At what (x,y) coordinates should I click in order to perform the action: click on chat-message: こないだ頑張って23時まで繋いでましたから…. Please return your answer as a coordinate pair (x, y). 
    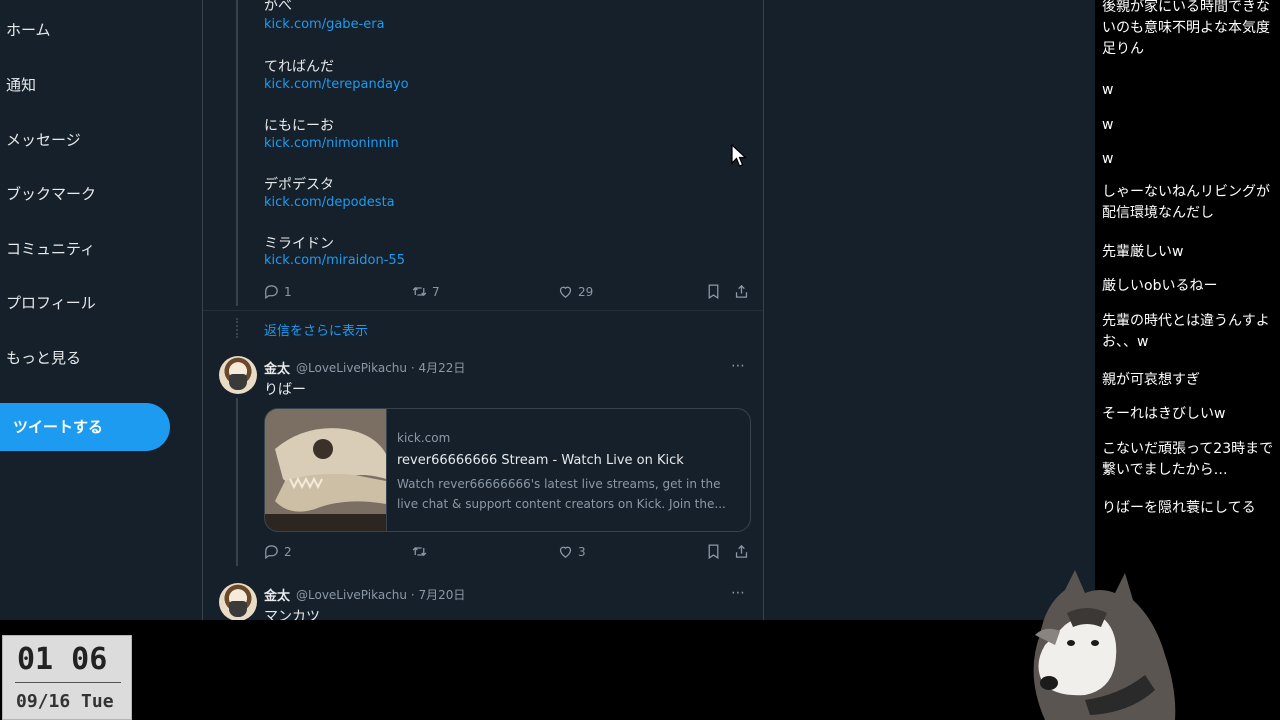
    Looking at the image, I should click on (1188, 459).